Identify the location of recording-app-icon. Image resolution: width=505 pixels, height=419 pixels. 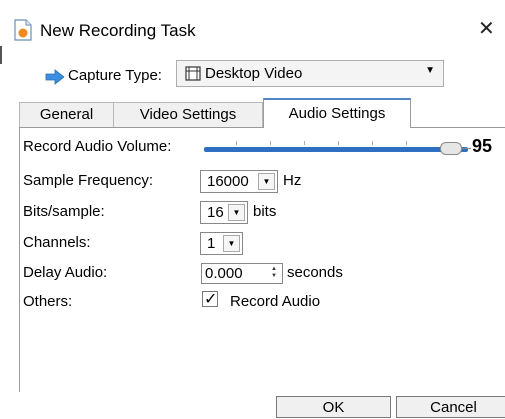
(23, 30).